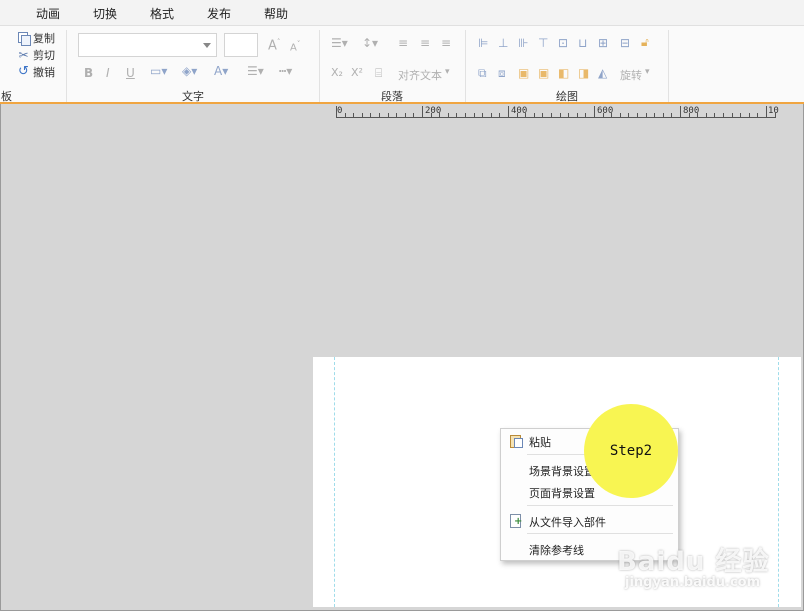  What do you see at coordinates (255, 71) in the screenshot?
I see `line-style-icon: ☰▾` at bounding box center [255, 71].